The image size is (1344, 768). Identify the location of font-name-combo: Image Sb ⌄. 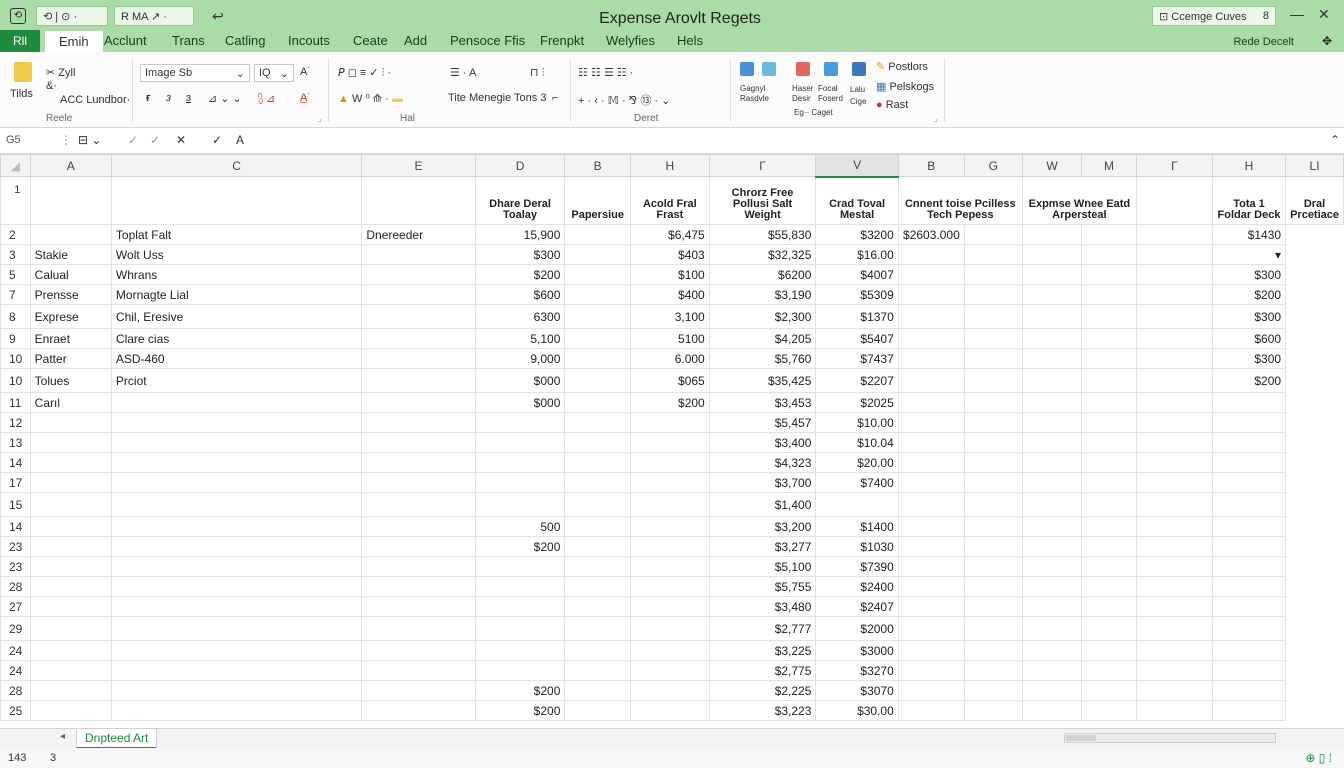
(195, 73).